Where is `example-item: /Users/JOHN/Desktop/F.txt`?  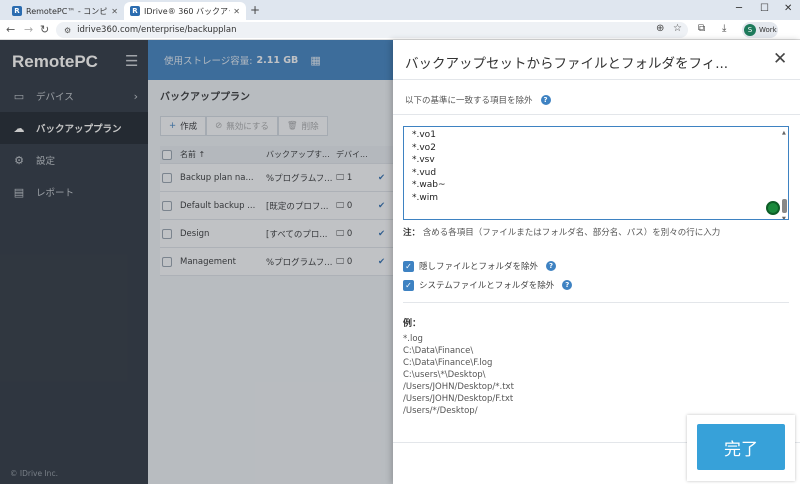 example-item: /Users/JOHN/Desktop/F.txt is located at coordinates (458, 399).